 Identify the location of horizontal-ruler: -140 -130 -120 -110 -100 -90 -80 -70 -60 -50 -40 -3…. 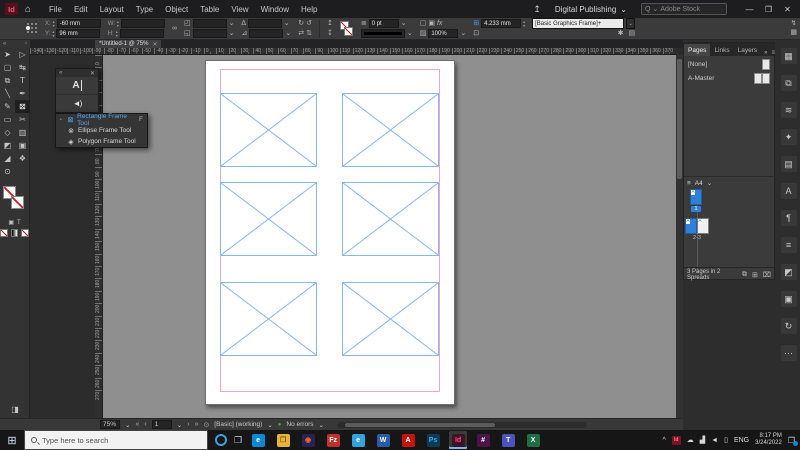
(353, 51).